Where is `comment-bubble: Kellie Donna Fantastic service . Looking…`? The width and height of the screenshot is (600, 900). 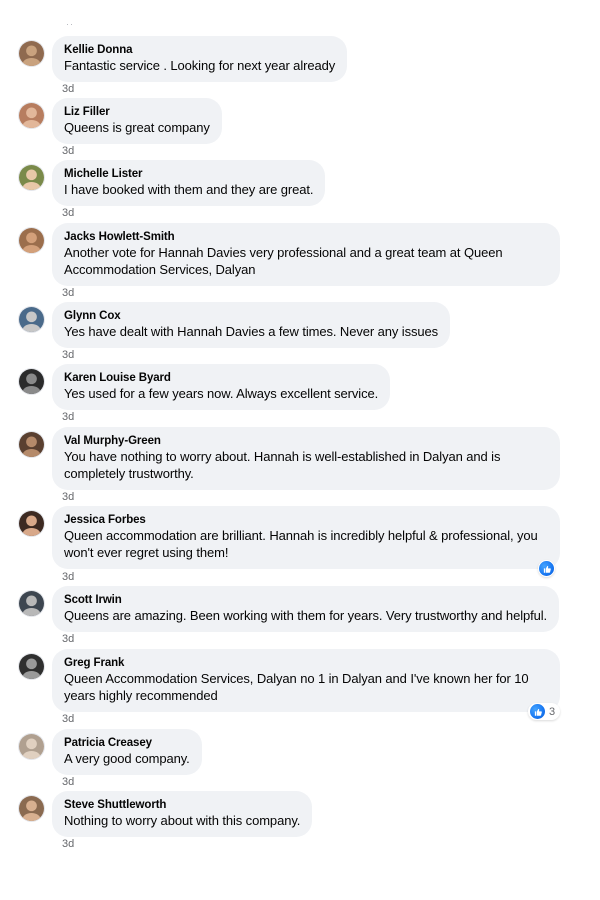
comment-bubble: Kellie Donna Fantastic service . Looking… is located at coordinates (200, 59).